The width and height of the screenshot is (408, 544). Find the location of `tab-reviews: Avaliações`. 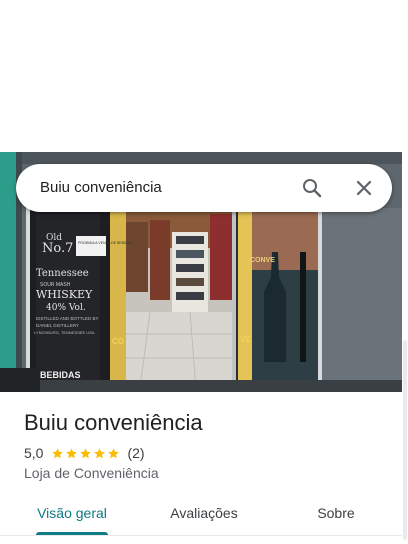

tab-reviews: Avaliações is located at coordinates (204, 515).